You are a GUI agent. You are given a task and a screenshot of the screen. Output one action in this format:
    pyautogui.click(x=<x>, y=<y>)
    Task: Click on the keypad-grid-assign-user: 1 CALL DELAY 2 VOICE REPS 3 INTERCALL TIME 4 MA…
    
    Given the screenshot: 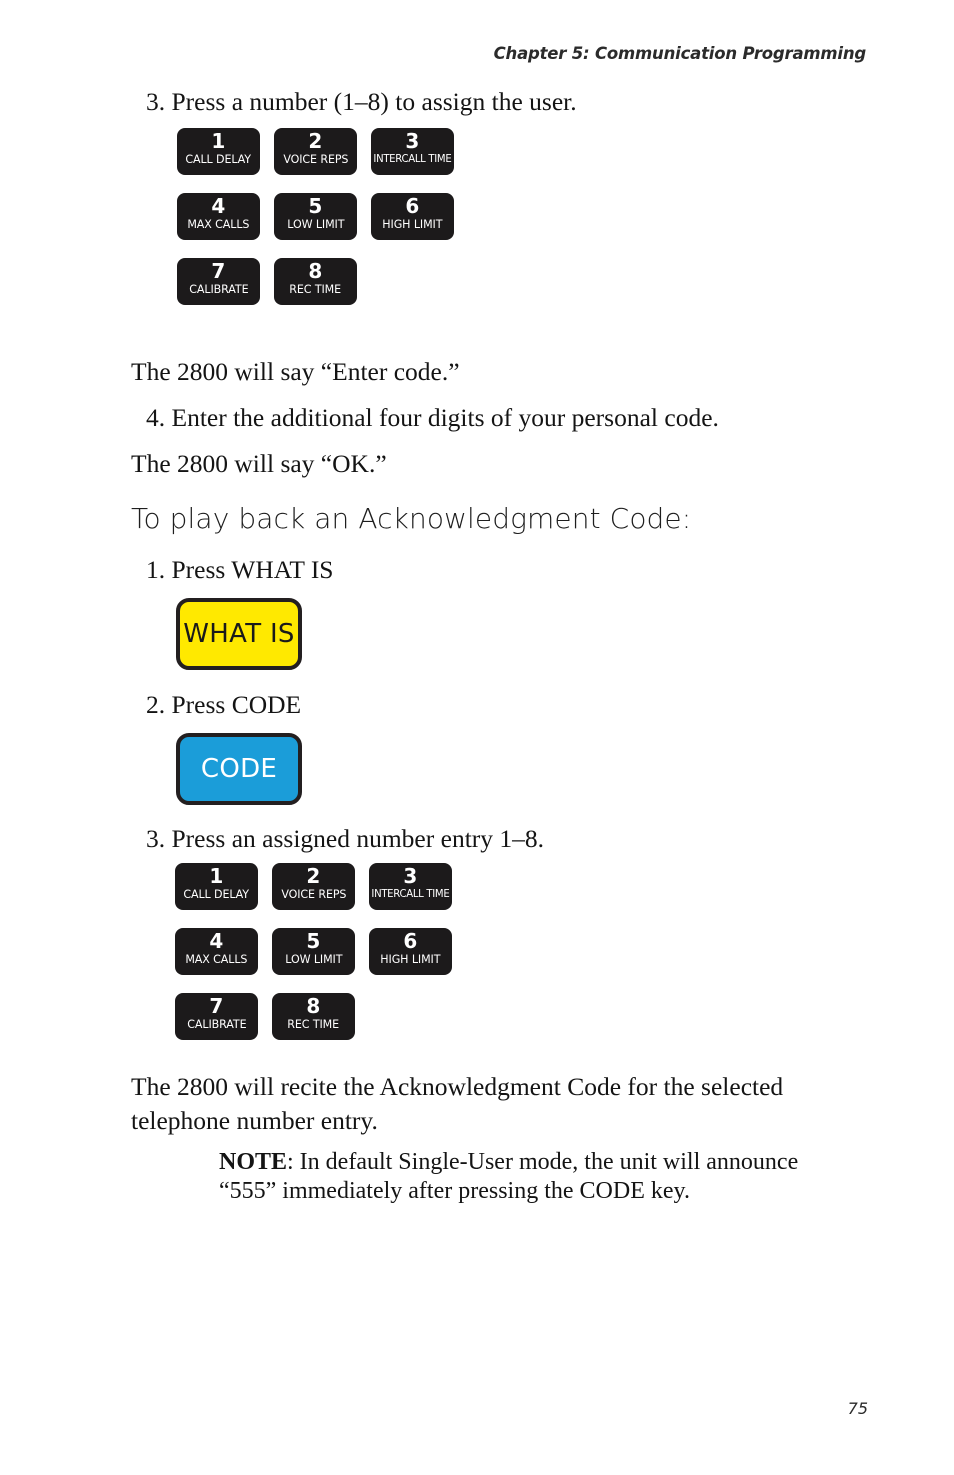 What is the action you would take?
    pyautogui.click(x=315, y=216)
    